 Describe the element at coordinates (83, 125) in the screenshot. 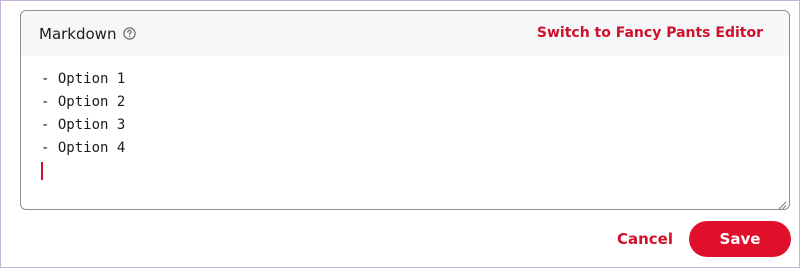

I see `text-line: - Option 3` at that location.